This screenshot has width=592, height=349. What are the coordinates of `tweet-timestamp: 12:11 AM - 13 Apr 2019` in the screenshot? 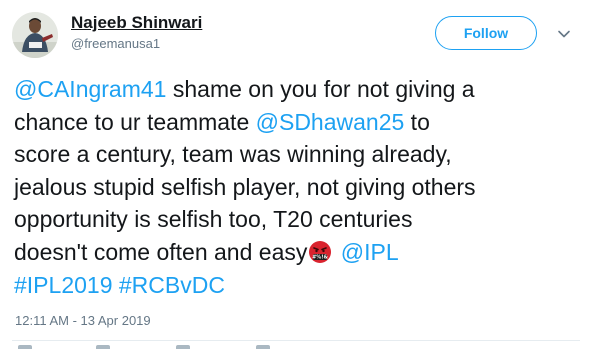 It's located at (83, 320).